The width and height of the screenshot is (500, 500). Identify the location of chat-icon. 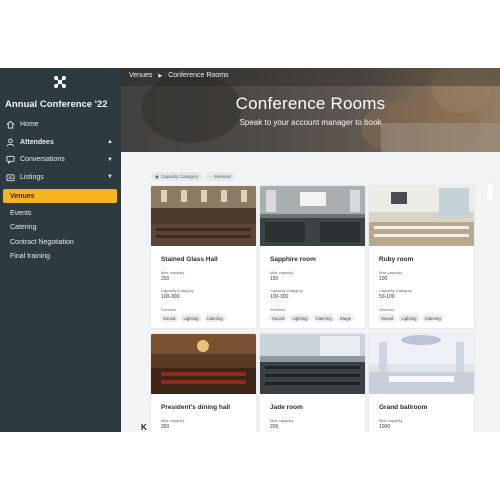
(10, 160).